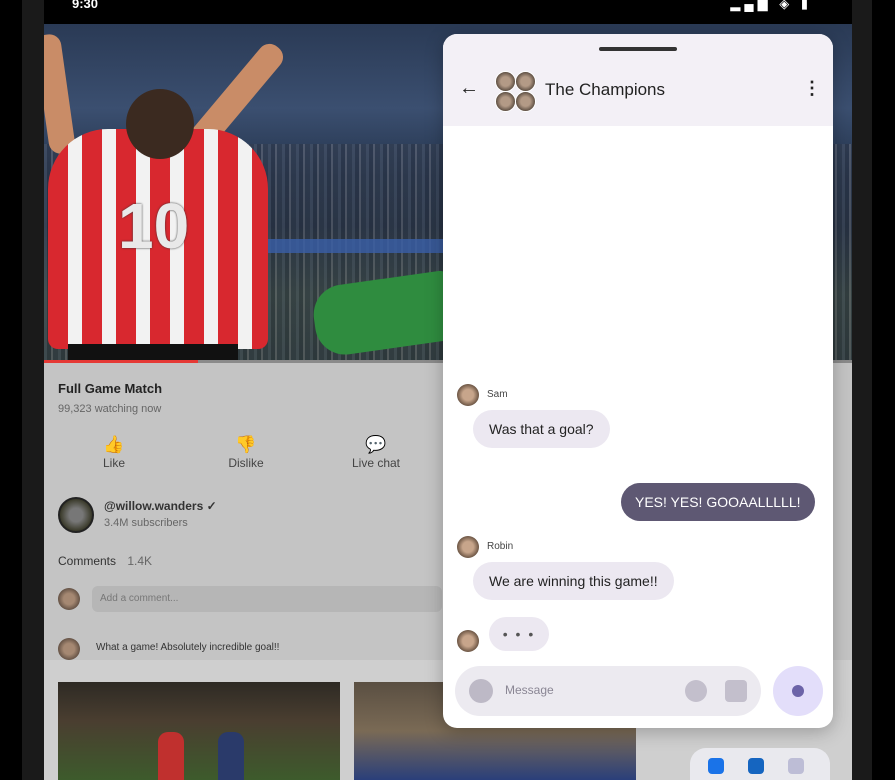  I want to click on comments-label: Comments, so click(87, 561).